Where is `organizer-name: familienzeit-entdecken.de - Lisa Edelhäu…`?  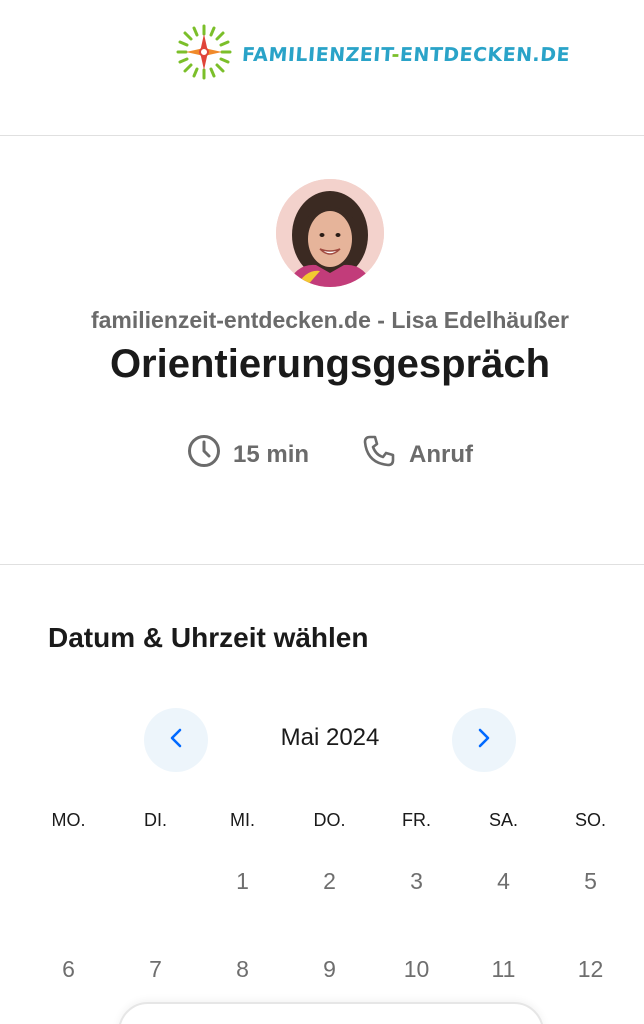 organizer-name: familienzeit-entdecken.de - Lisa Edelhäu… is located at coordinates (329, 320).